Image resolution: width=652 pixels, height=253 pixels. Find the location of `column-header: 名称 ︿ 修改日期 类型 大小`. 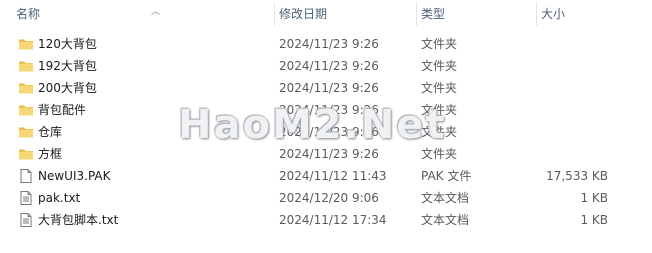

column-header: 名称 ︿ 修改日期 类型 大小 is located at coordinates (326, 14).